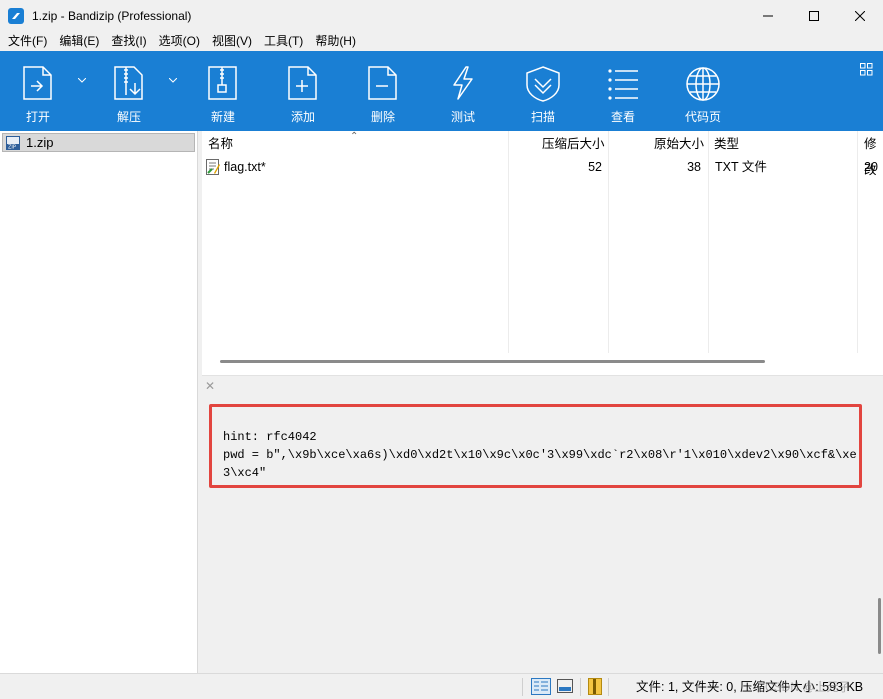  I want to click on codepage-label: 代码页, so click(702, 117).